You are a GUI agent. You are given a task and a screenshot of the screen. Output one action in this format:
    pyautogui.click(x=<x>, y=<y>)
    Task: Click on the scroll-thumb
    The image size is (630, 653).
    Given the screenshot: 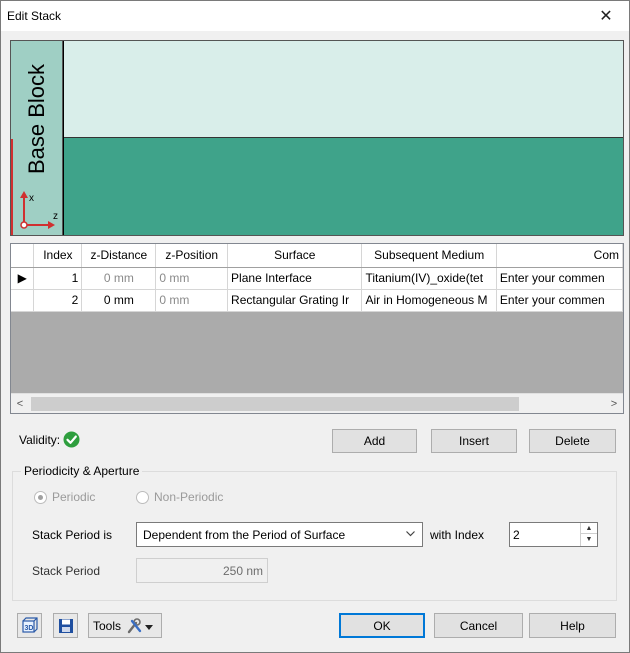 What is the action you would take?
    pyautogui.click(x=275, y=404)
    